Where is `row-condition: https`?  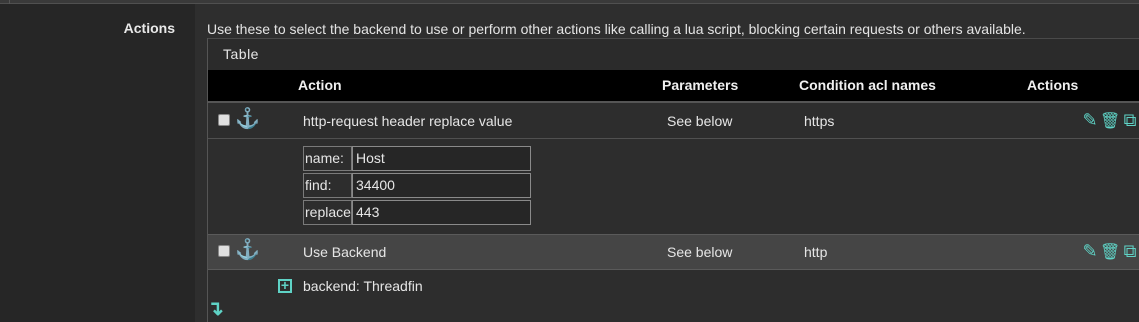
row-condition: https is located at coordinates (819, 121).